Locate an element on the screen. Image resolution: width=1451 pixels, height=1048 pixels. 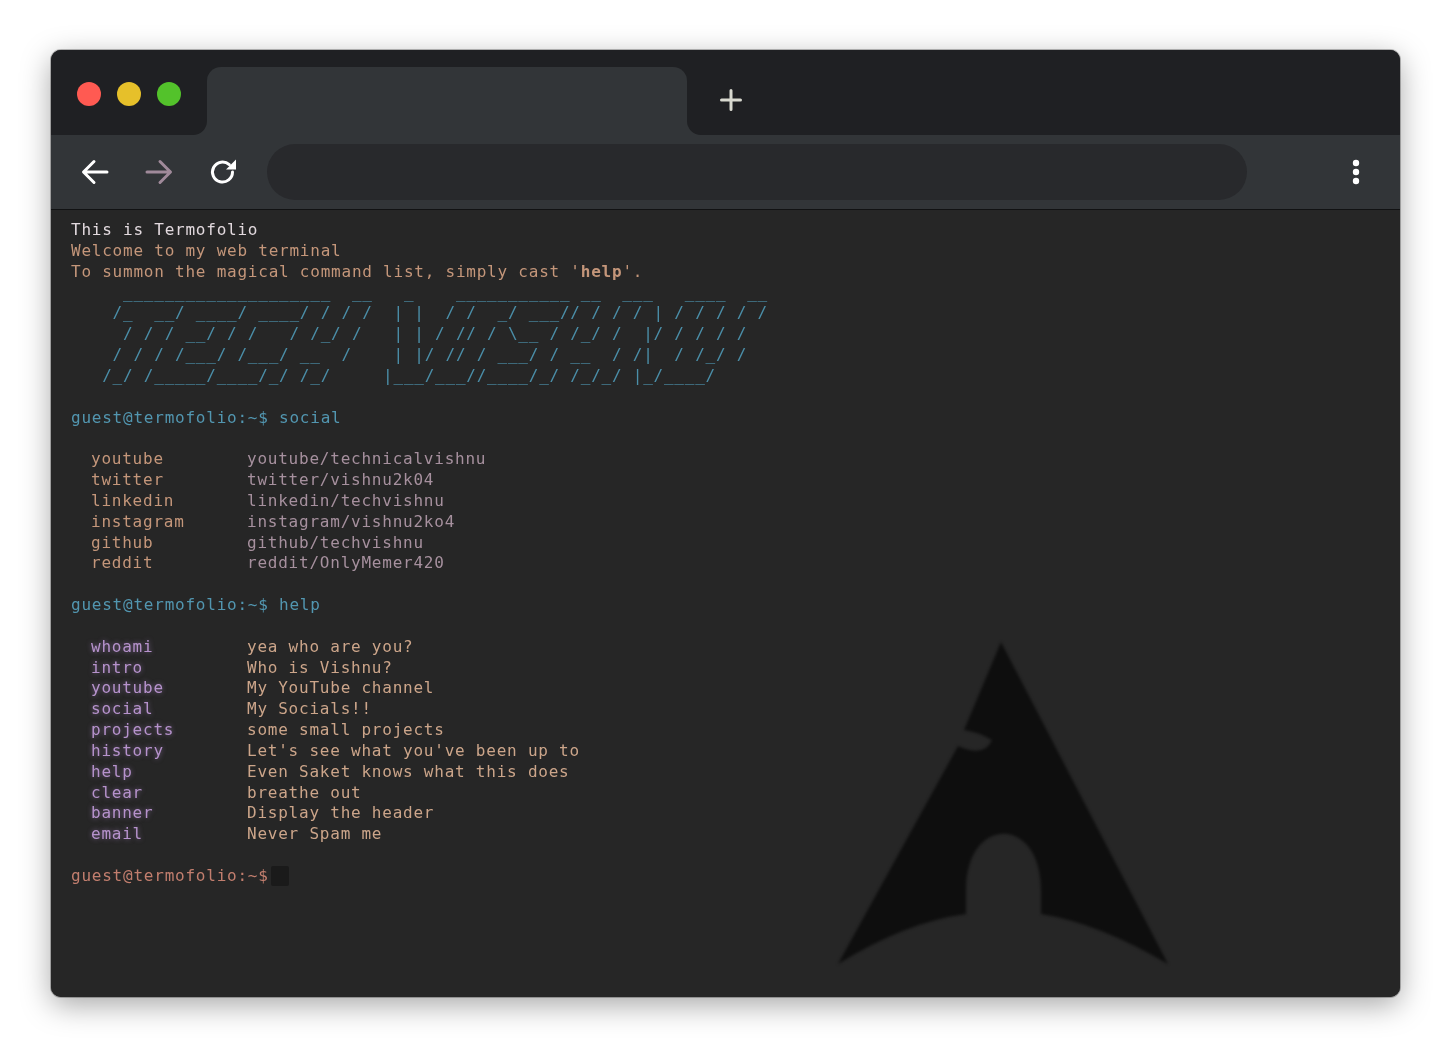
command-description: some small projects is located at coordinates (346, 730).